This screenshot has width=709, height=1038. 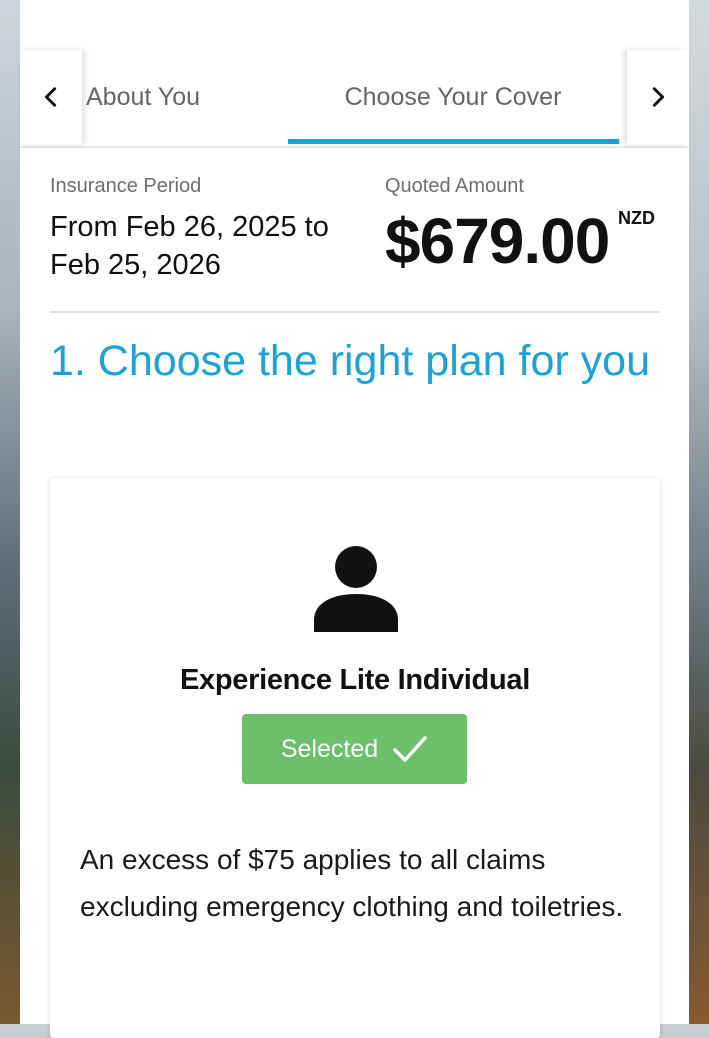 I want to click on next-tab-button, so click(x=658, y=97).